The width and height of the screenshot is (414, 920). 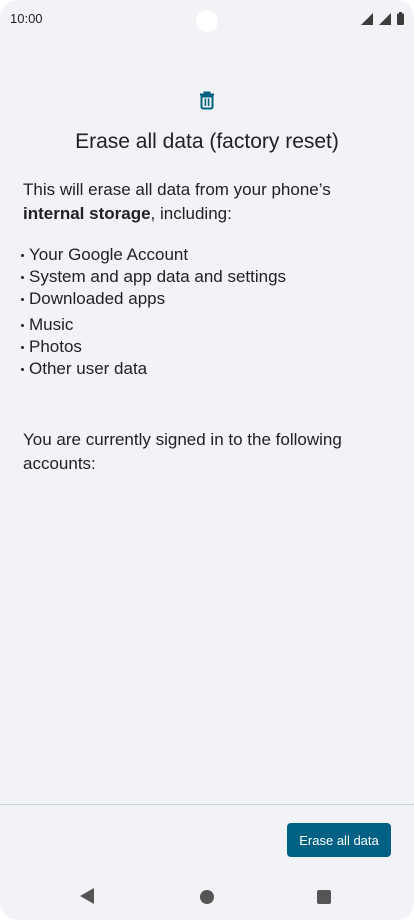 What do you see at coordinates (109, 254) in the screenshot?
I see `list-item-label: Your Google Account` at bounding box center [109, 254].